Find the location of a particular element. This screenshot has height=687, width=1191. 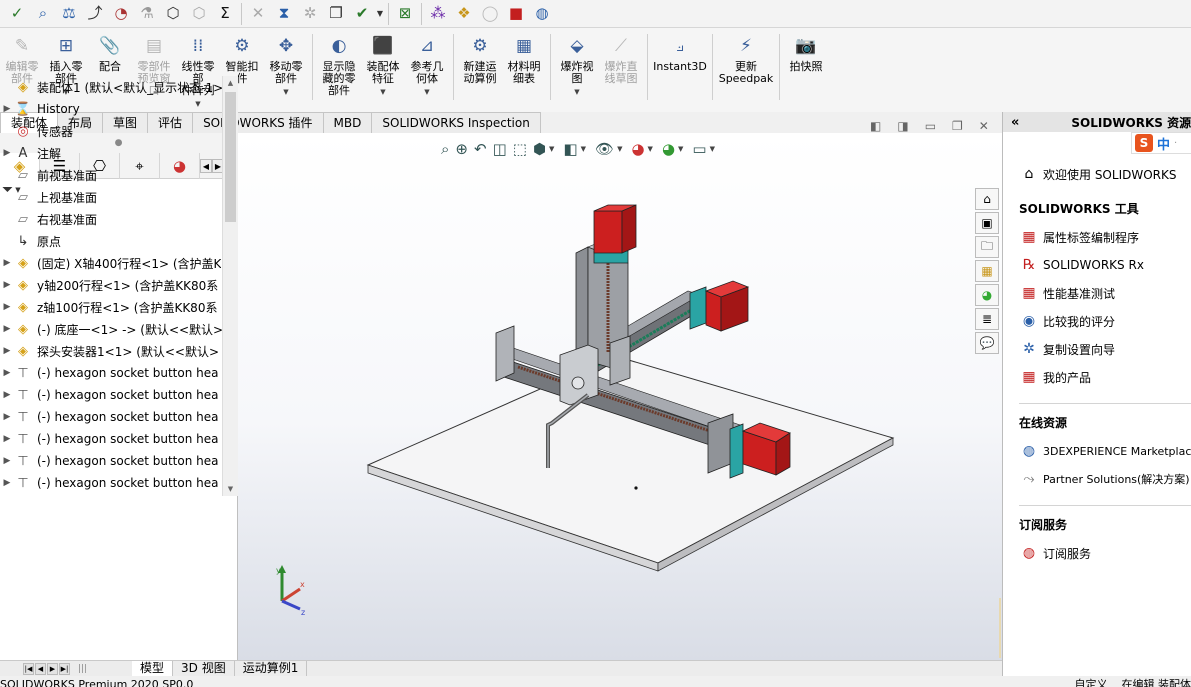

task-pane-link: ⤳ Partner Solutions(解决方案) is located at coordinates (1105, 479).